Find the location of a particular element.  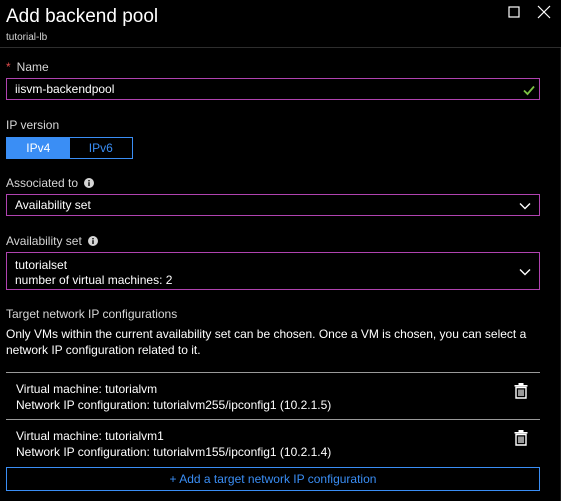

associated-to-label: Associated to is located at coordinates (50, 183).